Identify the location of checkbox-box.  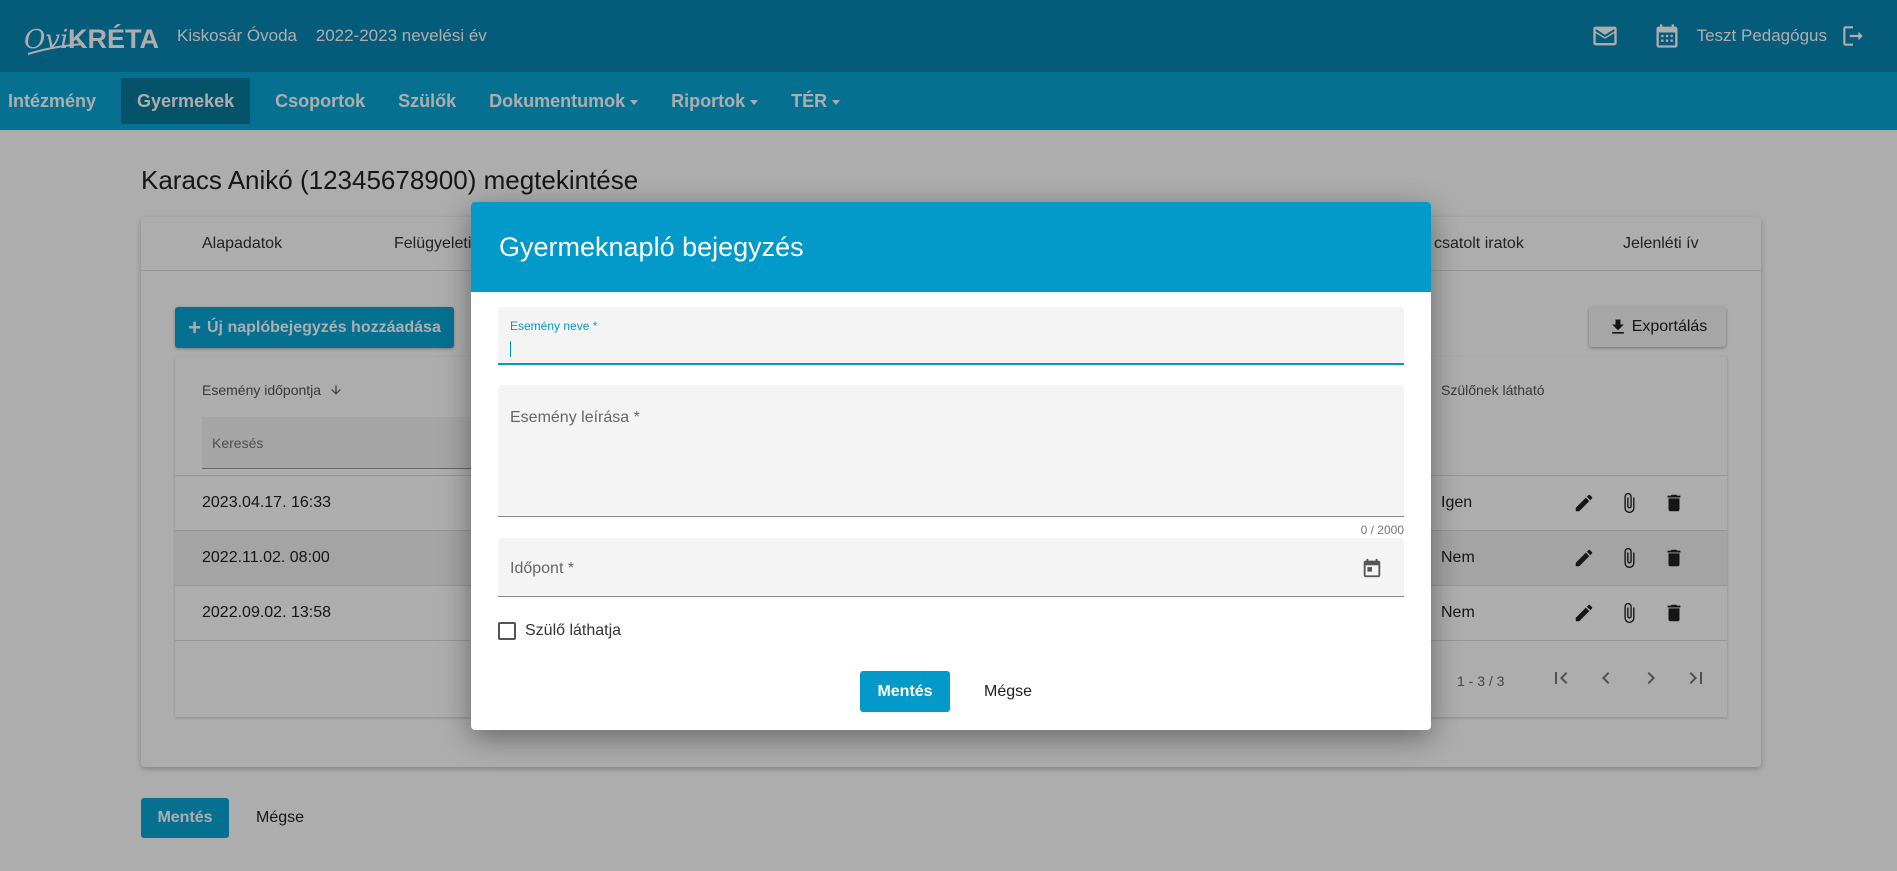
(507, 631).